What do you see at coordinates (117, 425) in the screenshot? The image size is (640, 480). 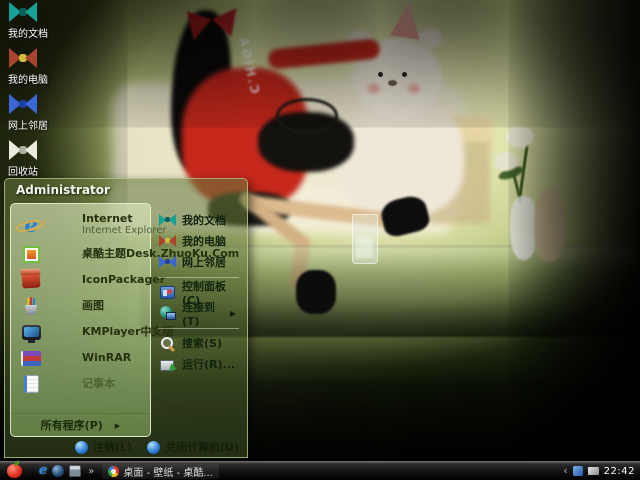 I see `all-programs-arrow-icon: ▸` at bounding box center [117, 425].